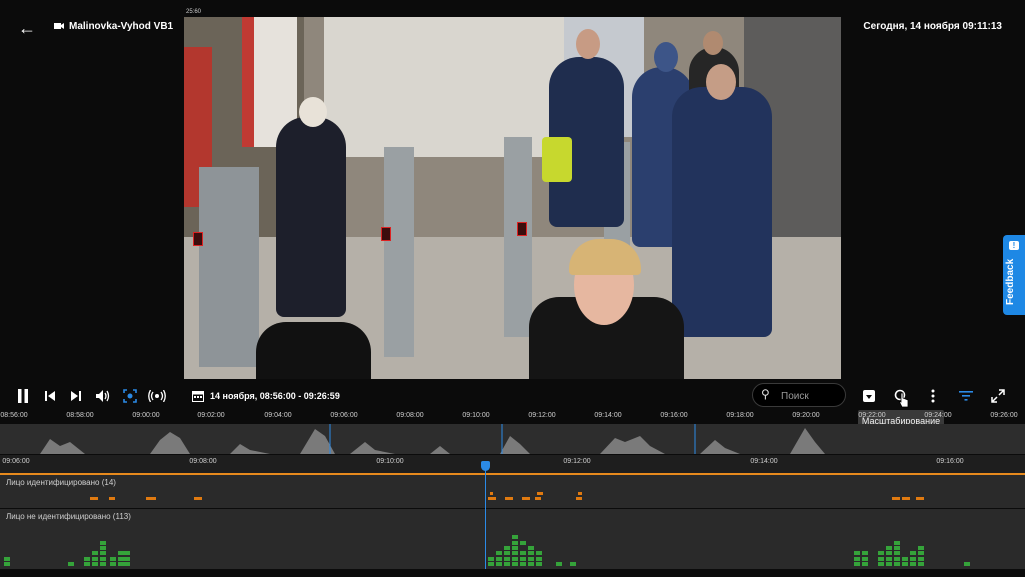 This screenshot has width=1025, height=577. Describe the element at coordinates (14, 415) in the screenshot. I see `tick-label: 08:56:00` at that location.